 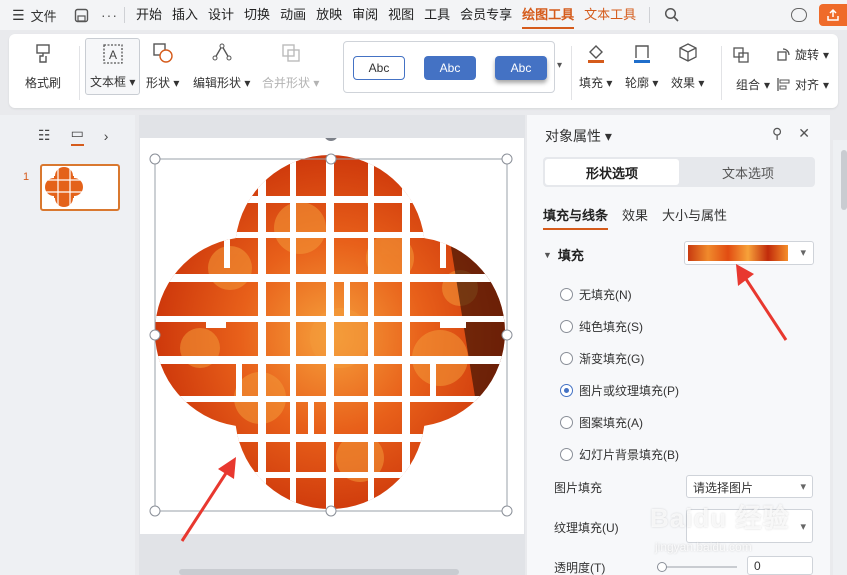 I want to click on effect-label: 效果, so click(x=683, y=83).